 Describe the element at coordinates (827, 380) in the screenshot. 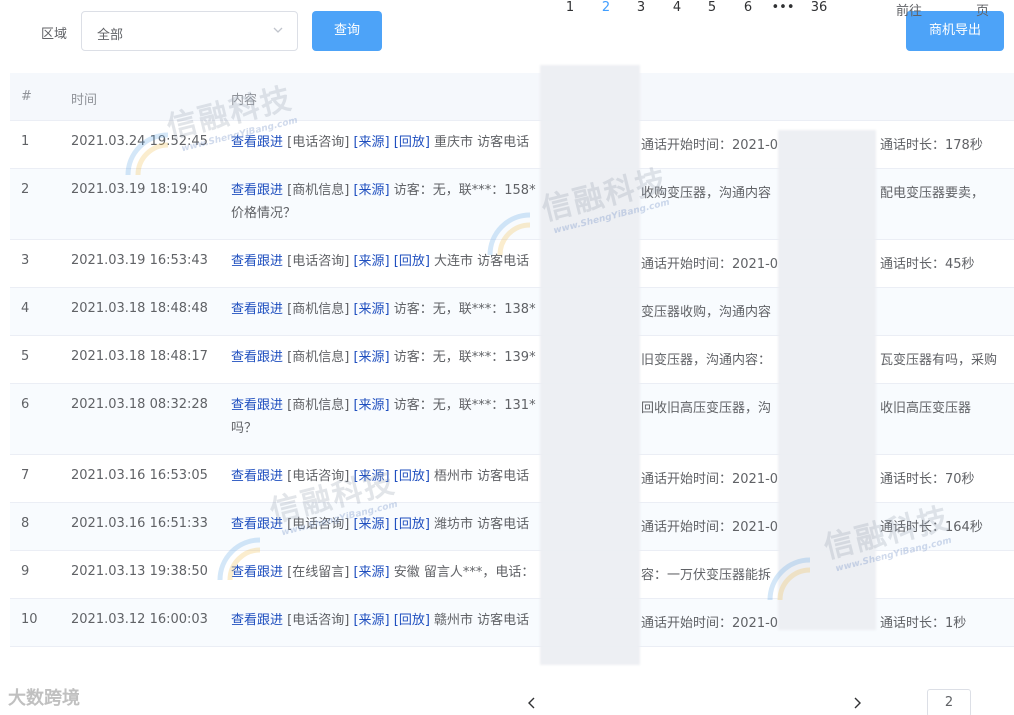

I see `privacy-blur-mask` at that location.